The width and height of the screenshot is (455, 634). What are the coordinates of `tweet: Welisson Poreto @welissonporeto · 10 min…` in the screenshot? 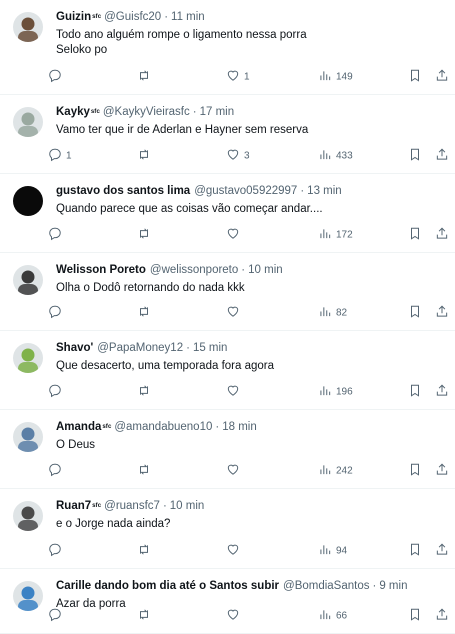 It's located at (227, 292).